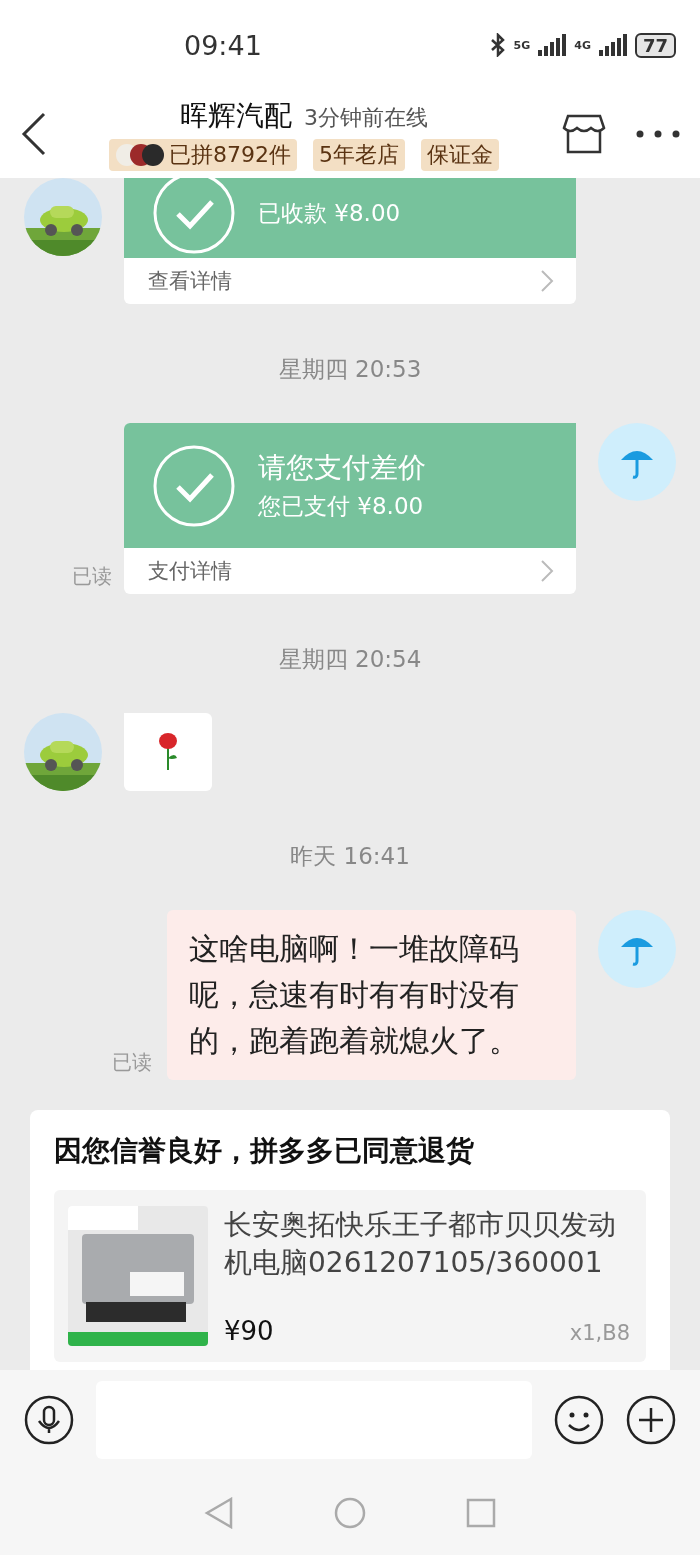 This screenshot has width=700, height=1555. What do you see at coordinates (249, 1331) in the screenshot?
I see `product-price: ¥90` at bounding box center [249, 1331].